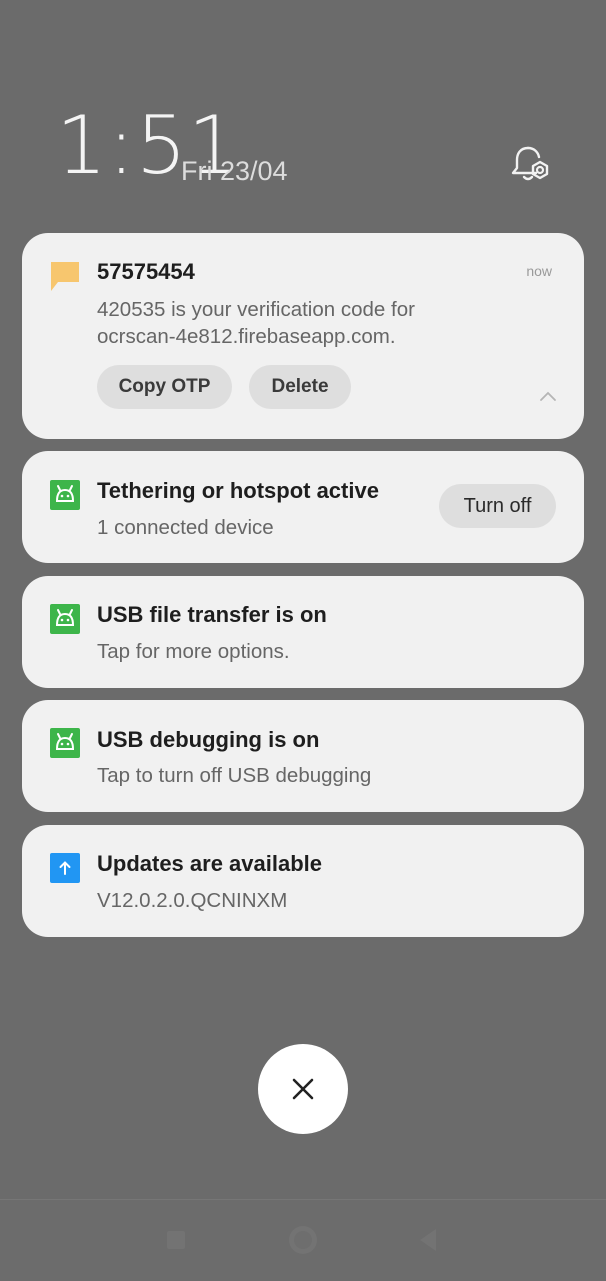  Describe the element at coordinates (256, 309) in the screenshot. I see `notification-body-line1: 420535 is your verification code for` at that location.